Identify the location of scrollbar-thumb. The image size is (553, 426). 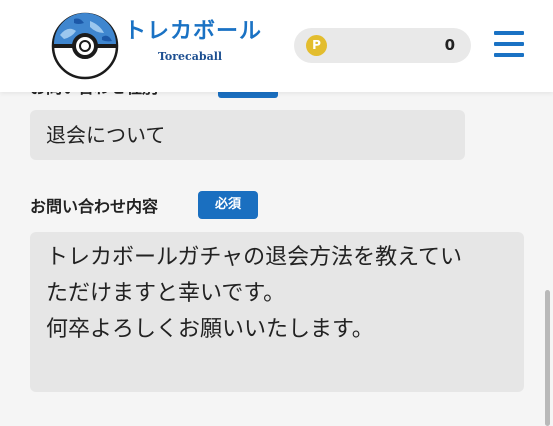
(547, 358).